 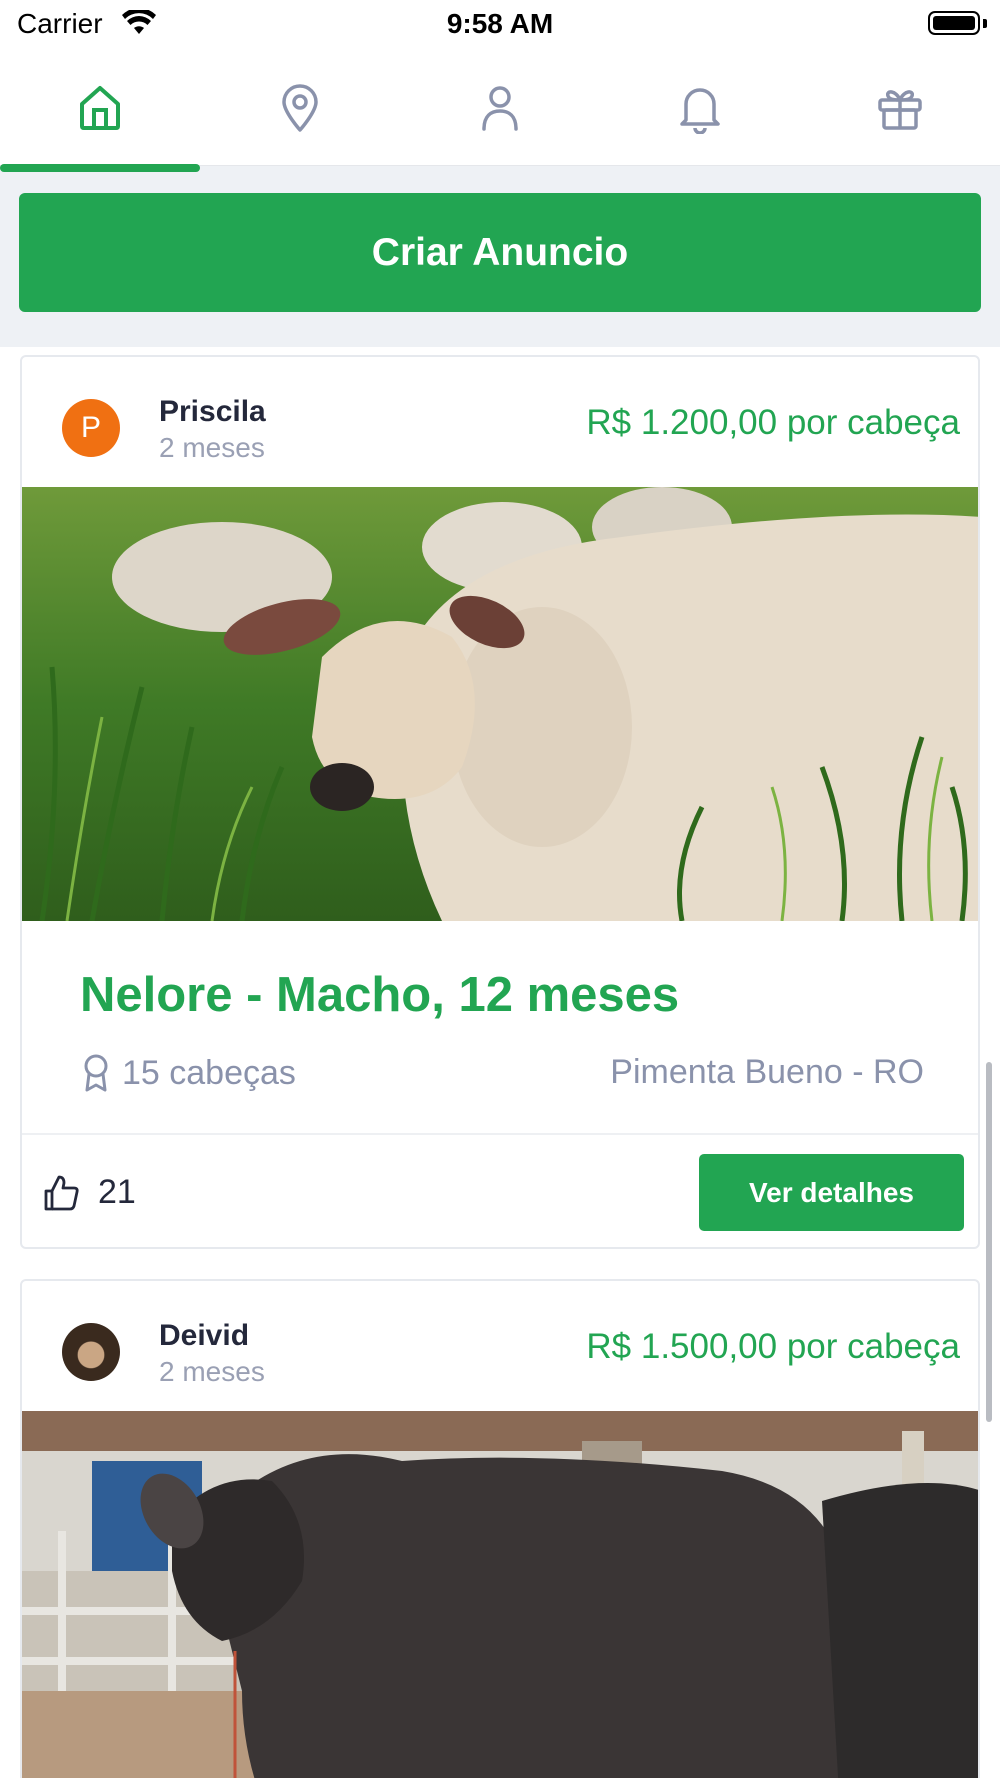 What do you see at coordinates (773, 1346) in the screenshot?
I see `price-label: R$ 1.500,00 por cabeça` at bounding box center [773, 1346].